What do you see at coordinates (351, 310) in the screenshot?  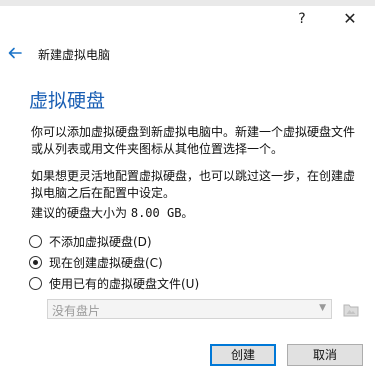 I see `folder-icon` at bounding box center [351, 310].